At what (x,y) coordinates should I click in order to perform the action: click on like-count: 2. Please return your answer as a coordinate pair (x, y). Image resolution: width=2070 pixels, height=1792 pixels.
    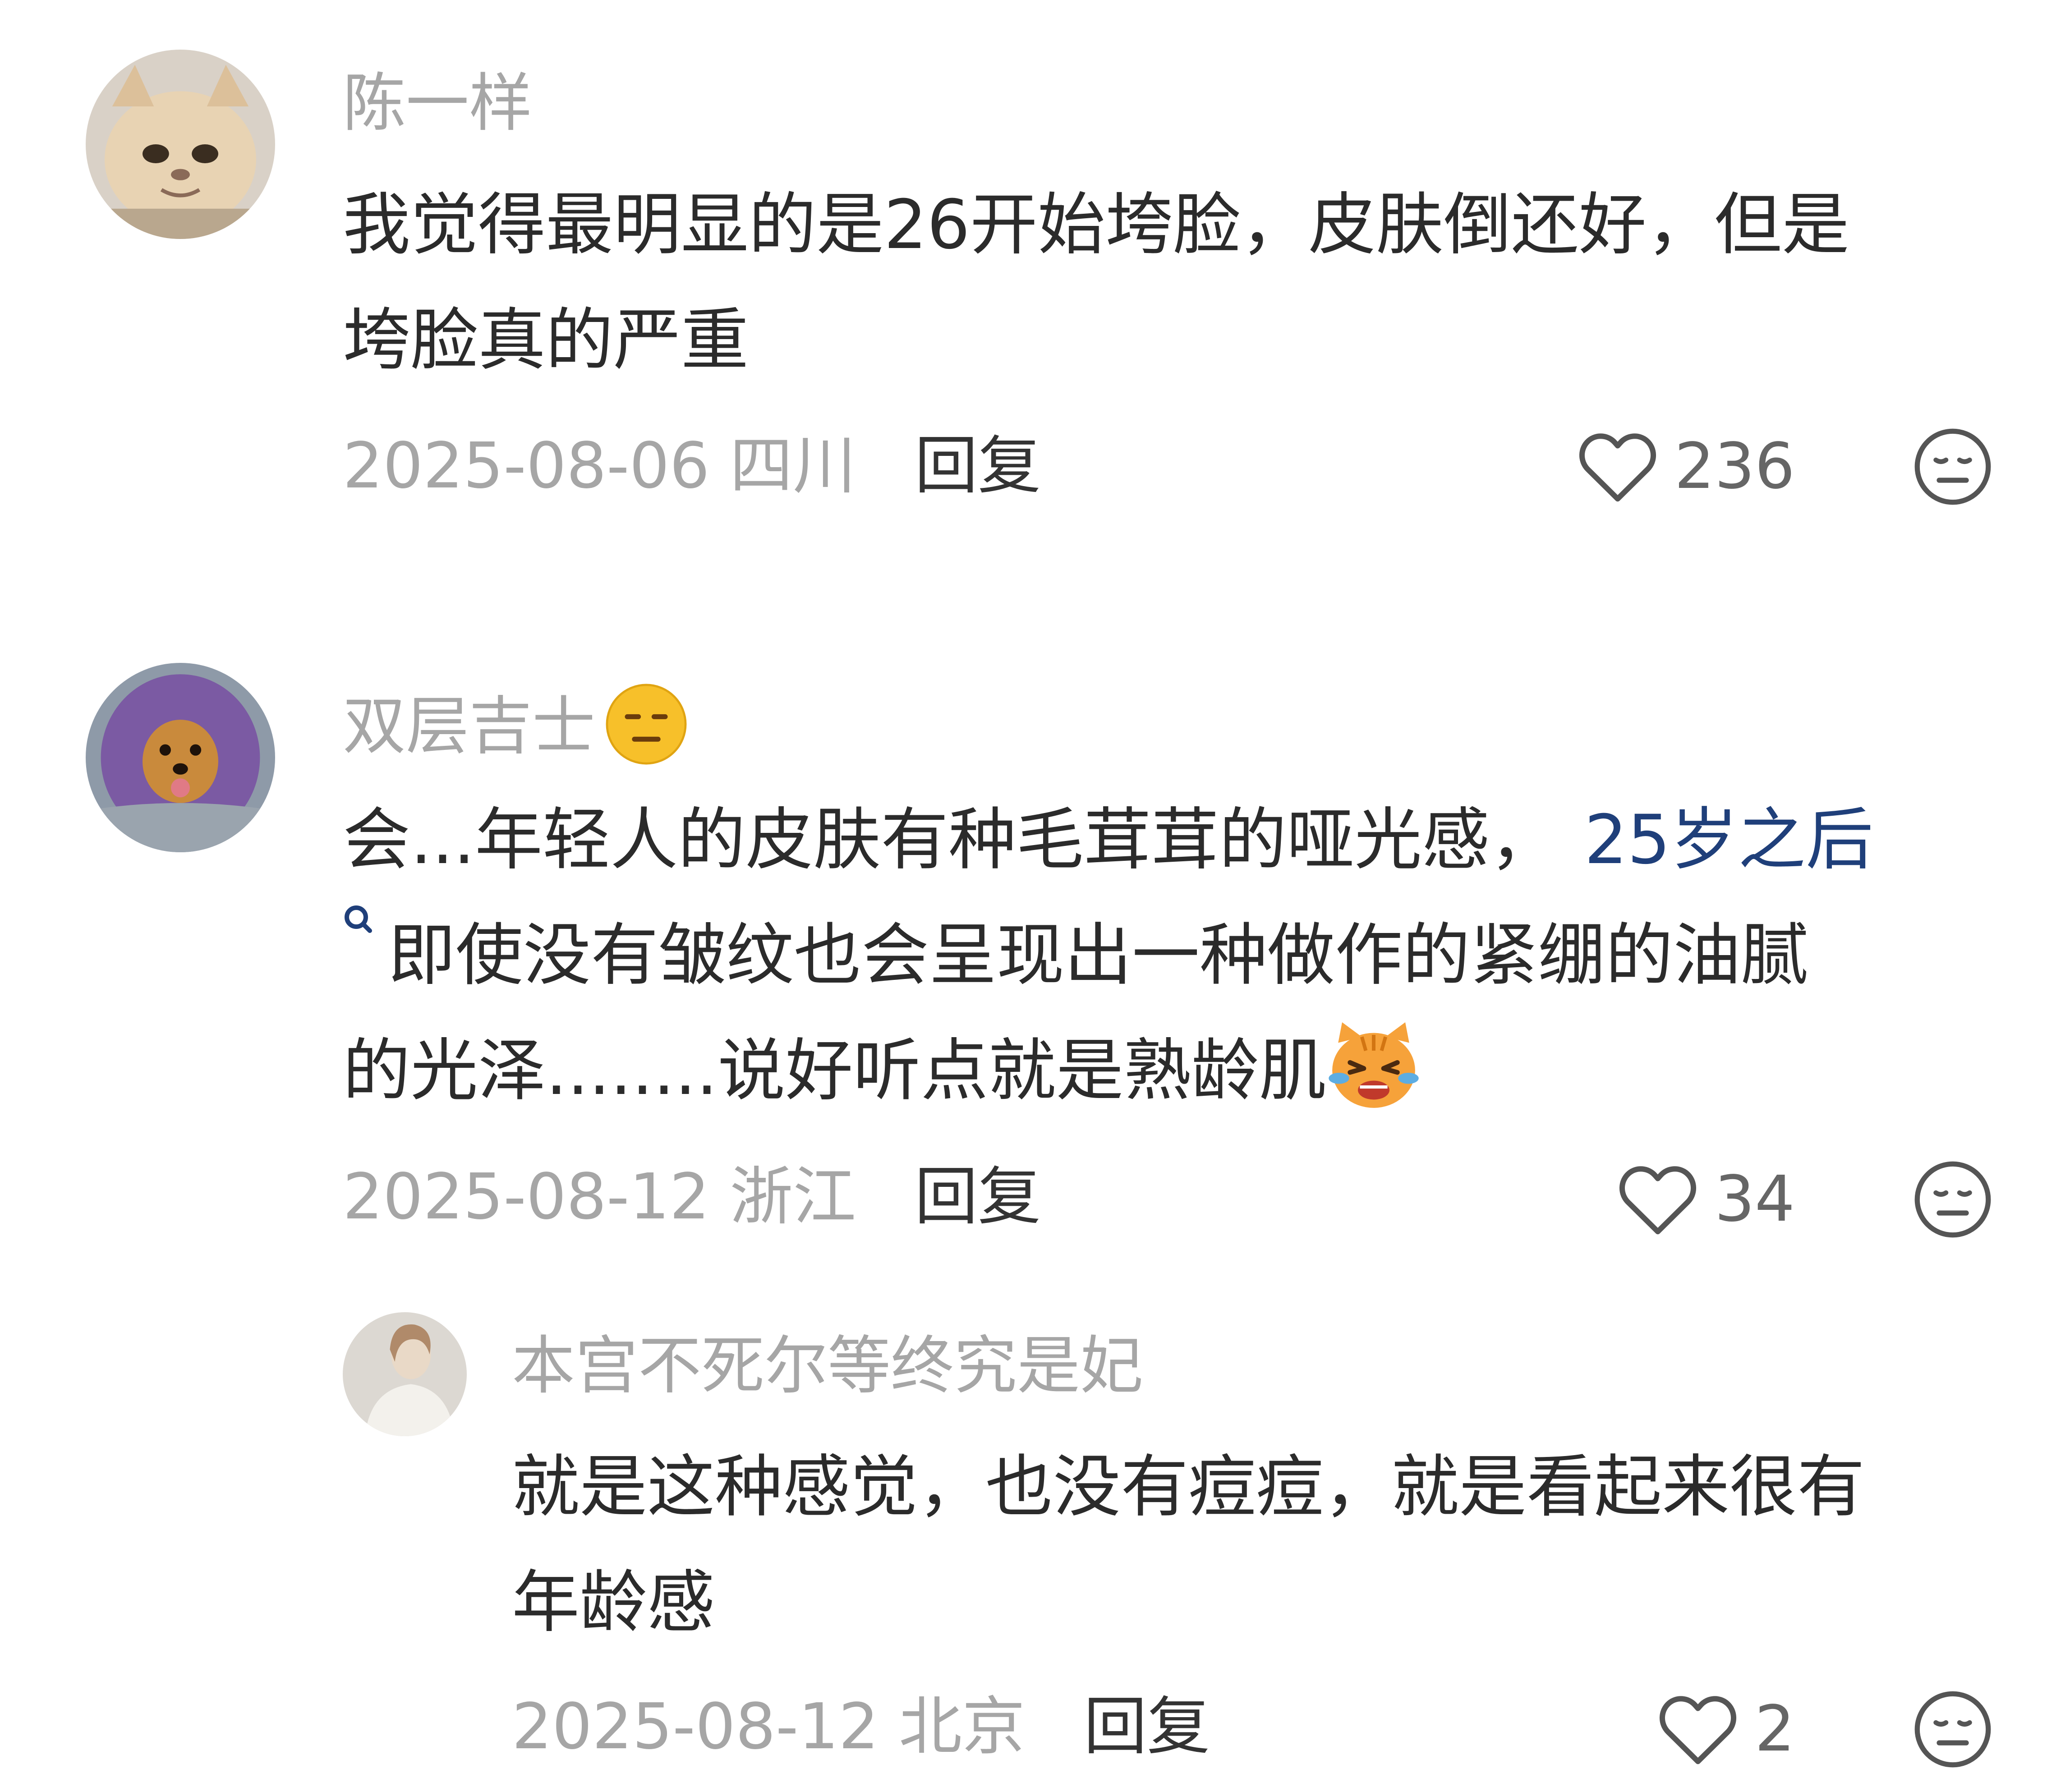
    Looking at the image, I should click on (1774, 1729).